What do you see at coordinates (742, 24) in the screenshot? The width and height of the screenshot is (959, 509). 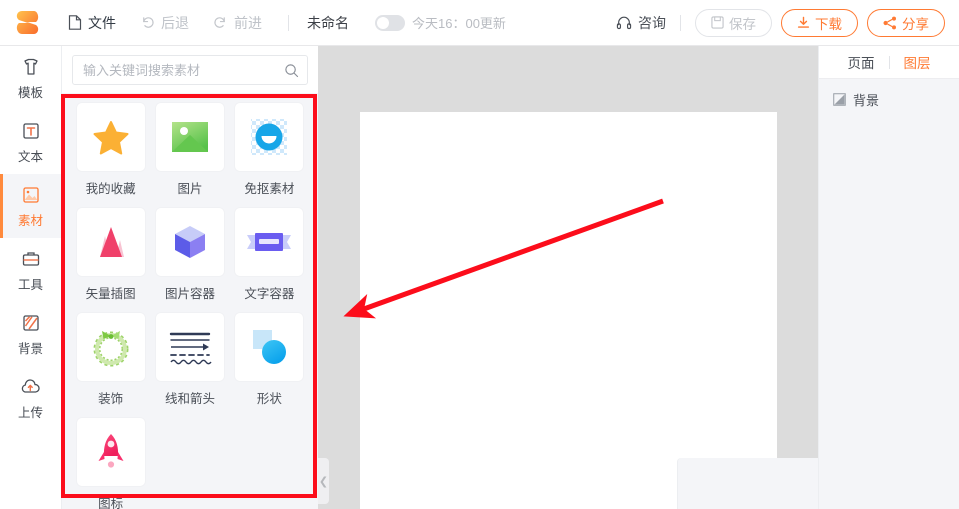 I see `save-label: 保存` at bounding box center [742, 24].